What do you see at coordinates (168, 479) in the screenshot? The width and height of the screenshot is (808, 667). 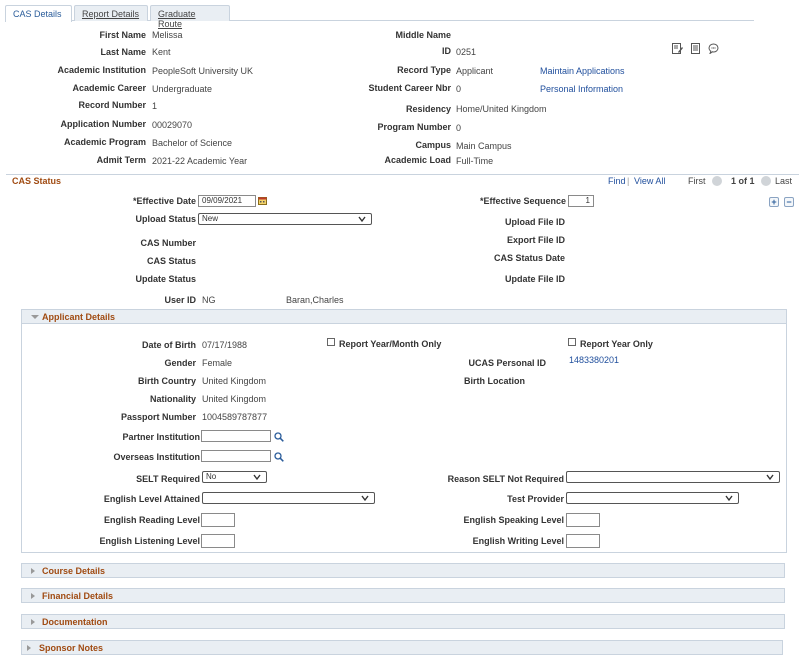 I see `selt-required-label: SELT Required` at bounding box center [168, 479].